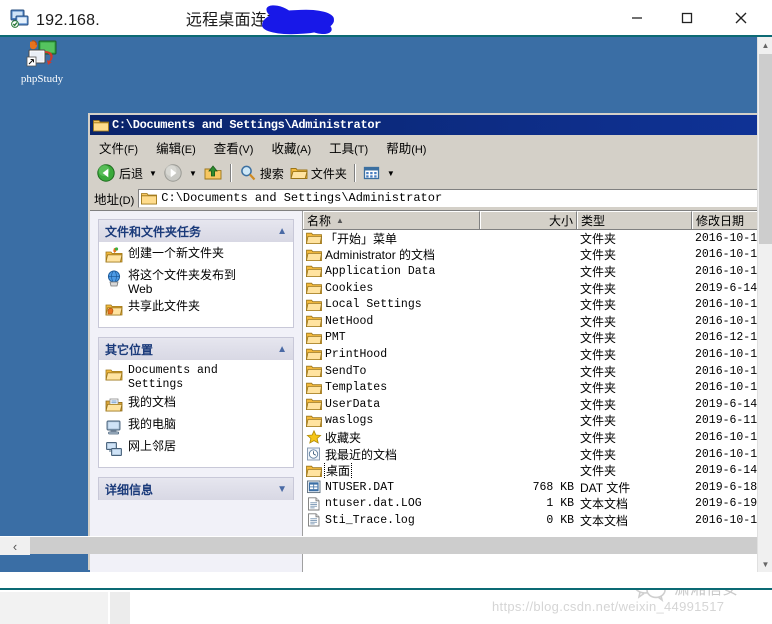  I want to click on panel-details-header: 详细信息 ▼, so click(196, 488).